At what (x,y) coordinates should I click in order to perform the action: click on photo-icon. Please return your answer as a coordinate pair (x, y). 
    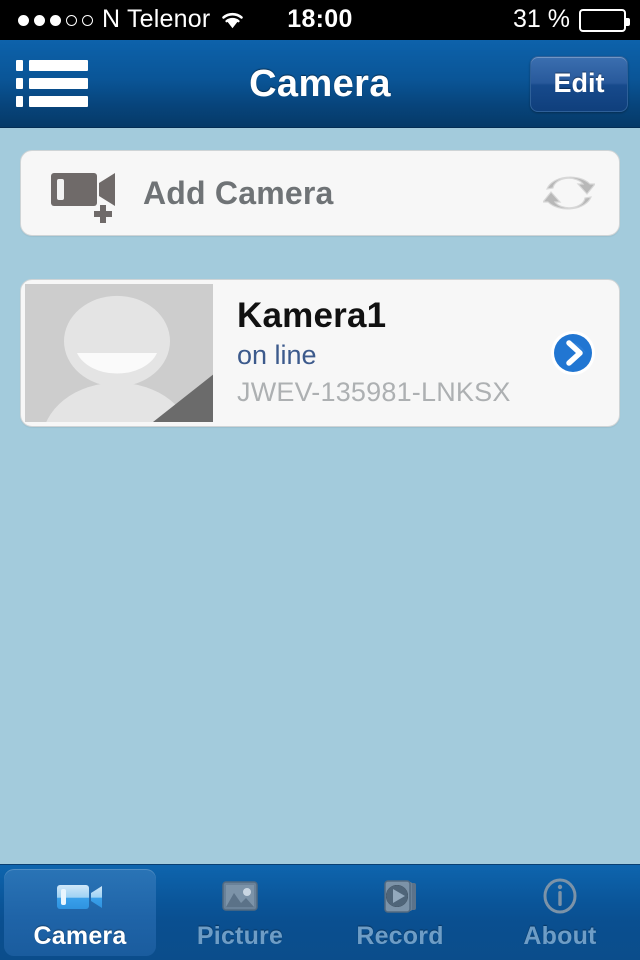
    Looking at the image, I should click on (240, 895).